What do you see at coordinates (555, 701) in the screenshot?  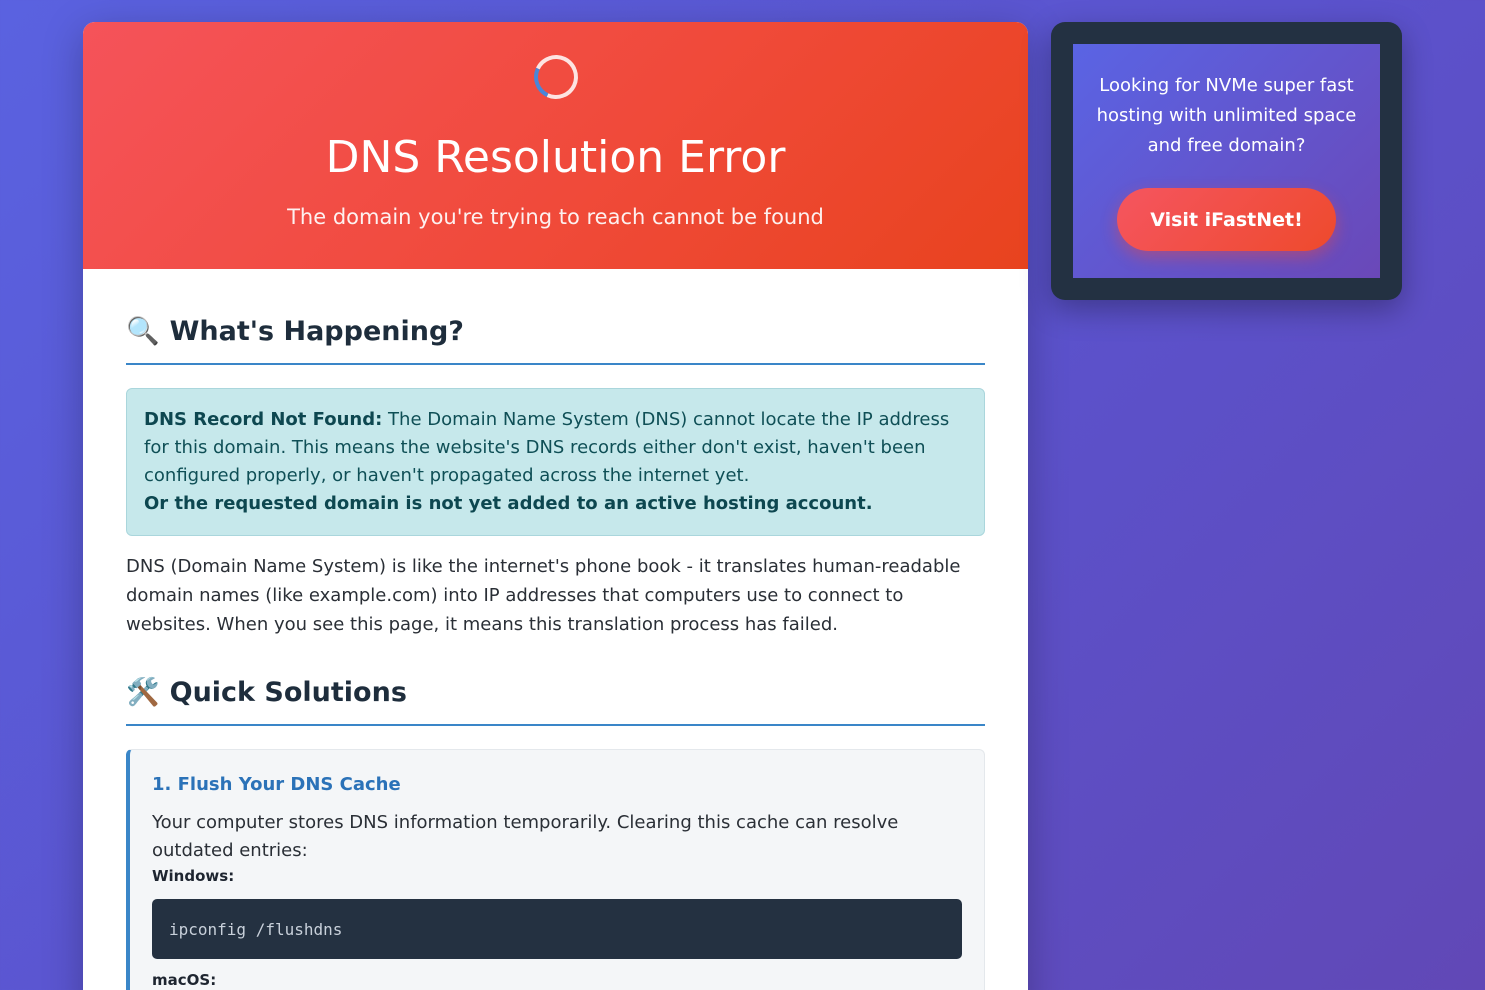 I see `section-heading-quick-solutions: 🛠️ Quick Solutions` at bounding box center [555, 701].